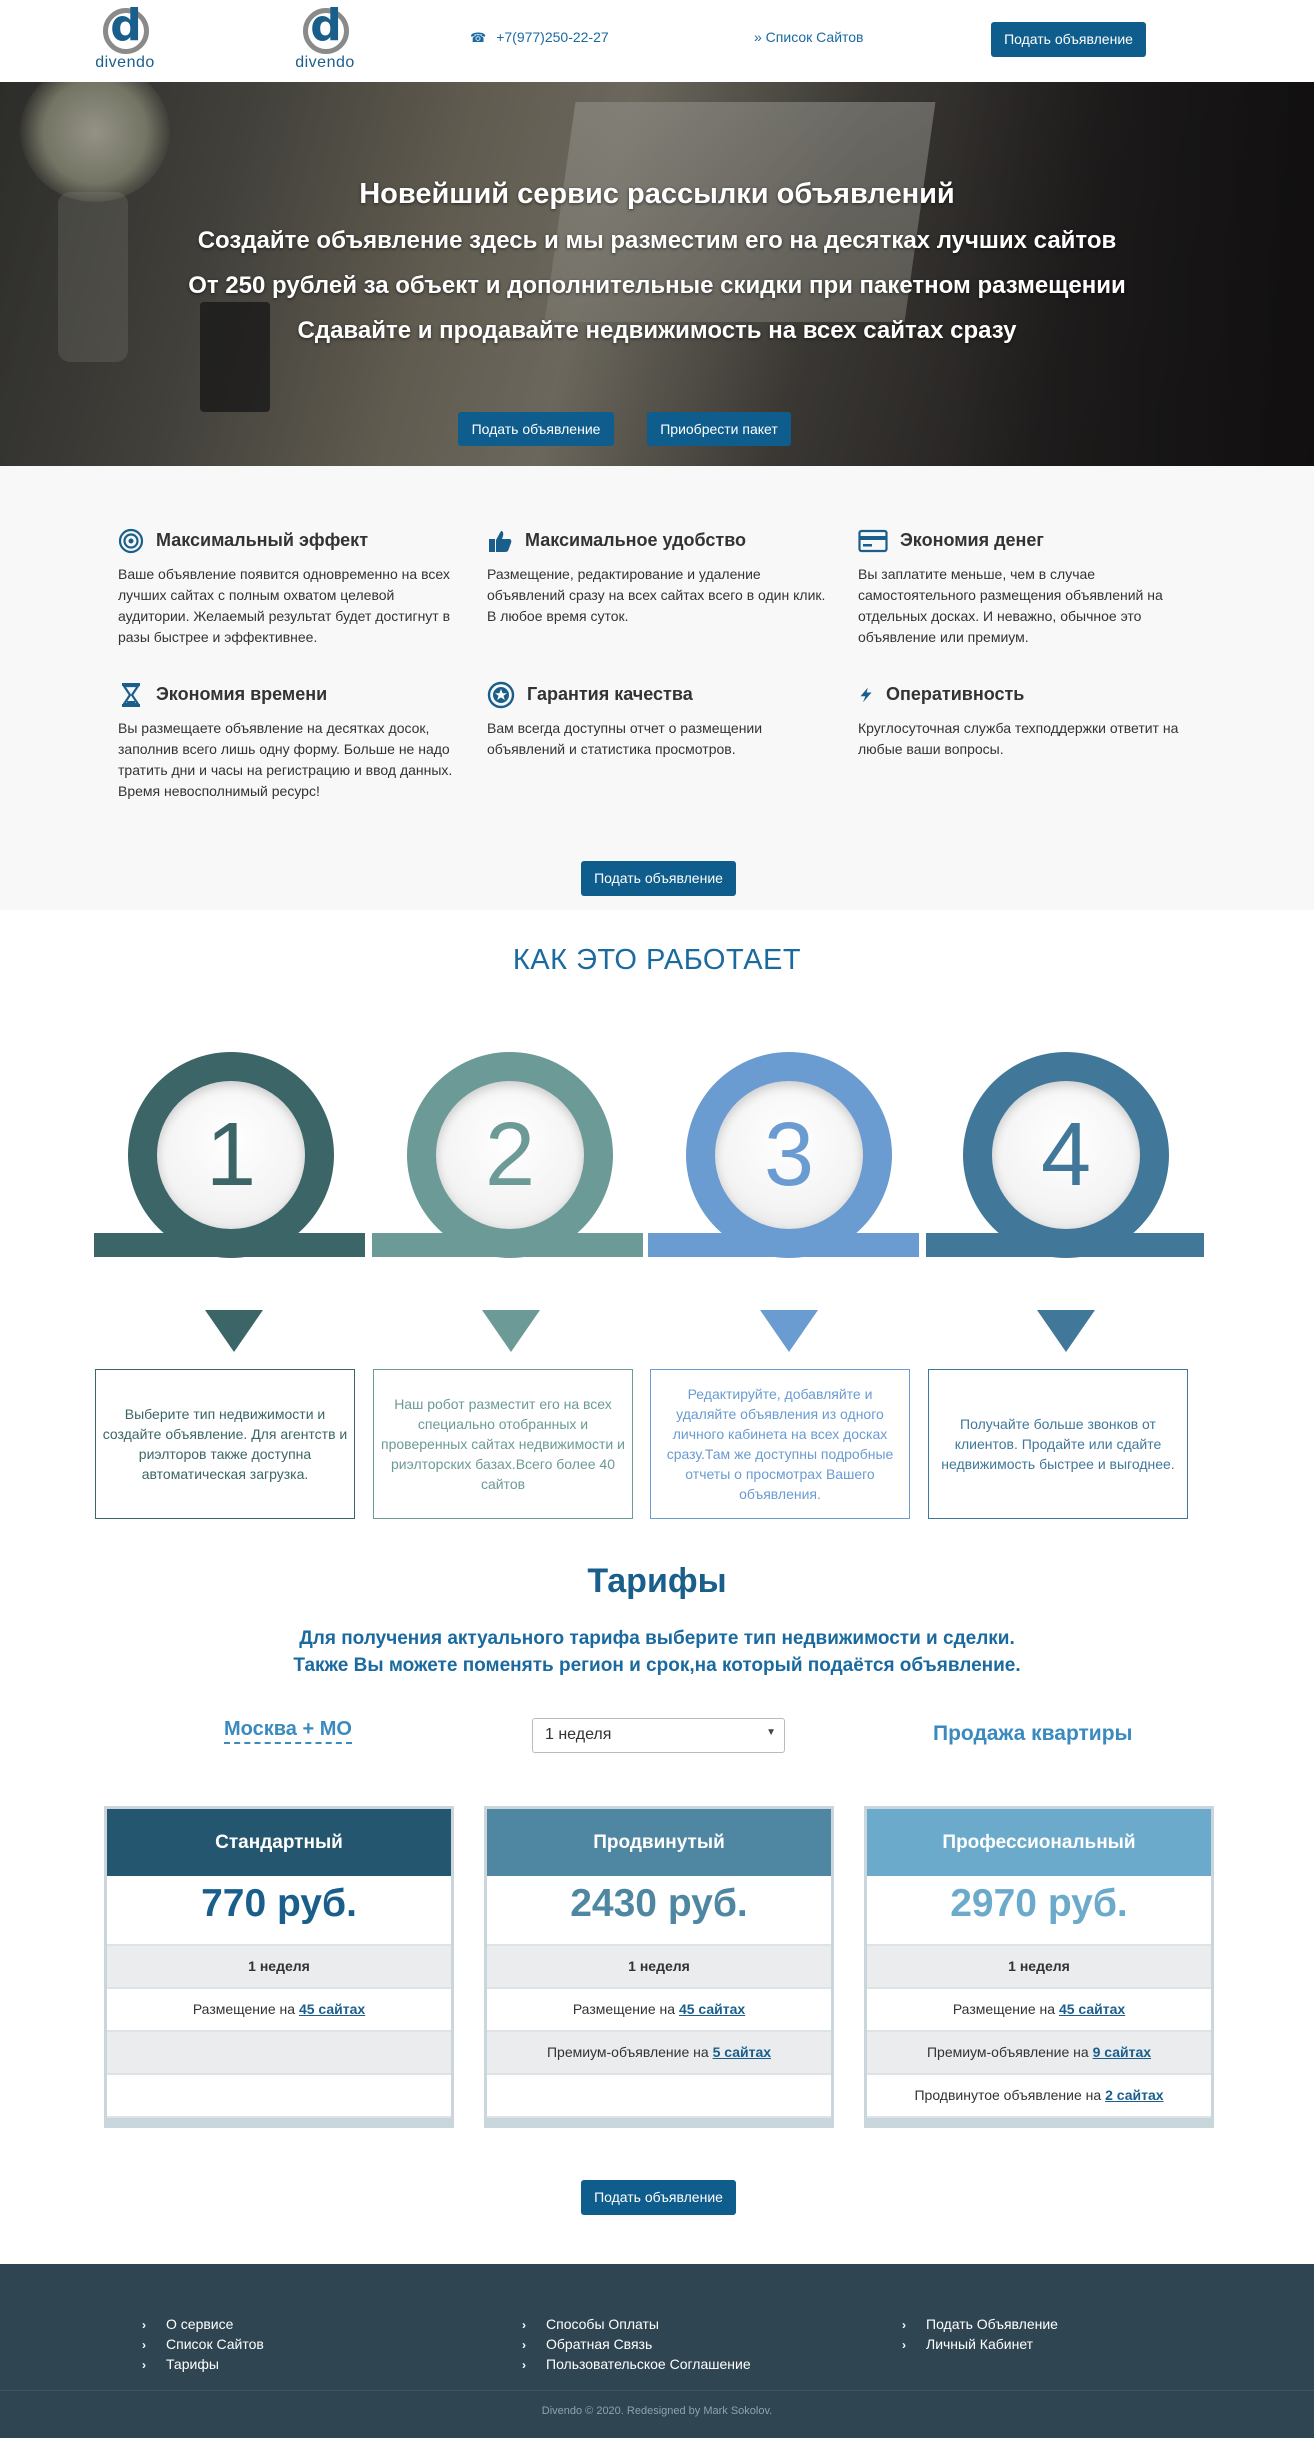  What do you see at coordinates (719, 429) in the screenshot?
I see `hero-buy-package-button: Приобрести пакет` at bounding box center [719, 429].